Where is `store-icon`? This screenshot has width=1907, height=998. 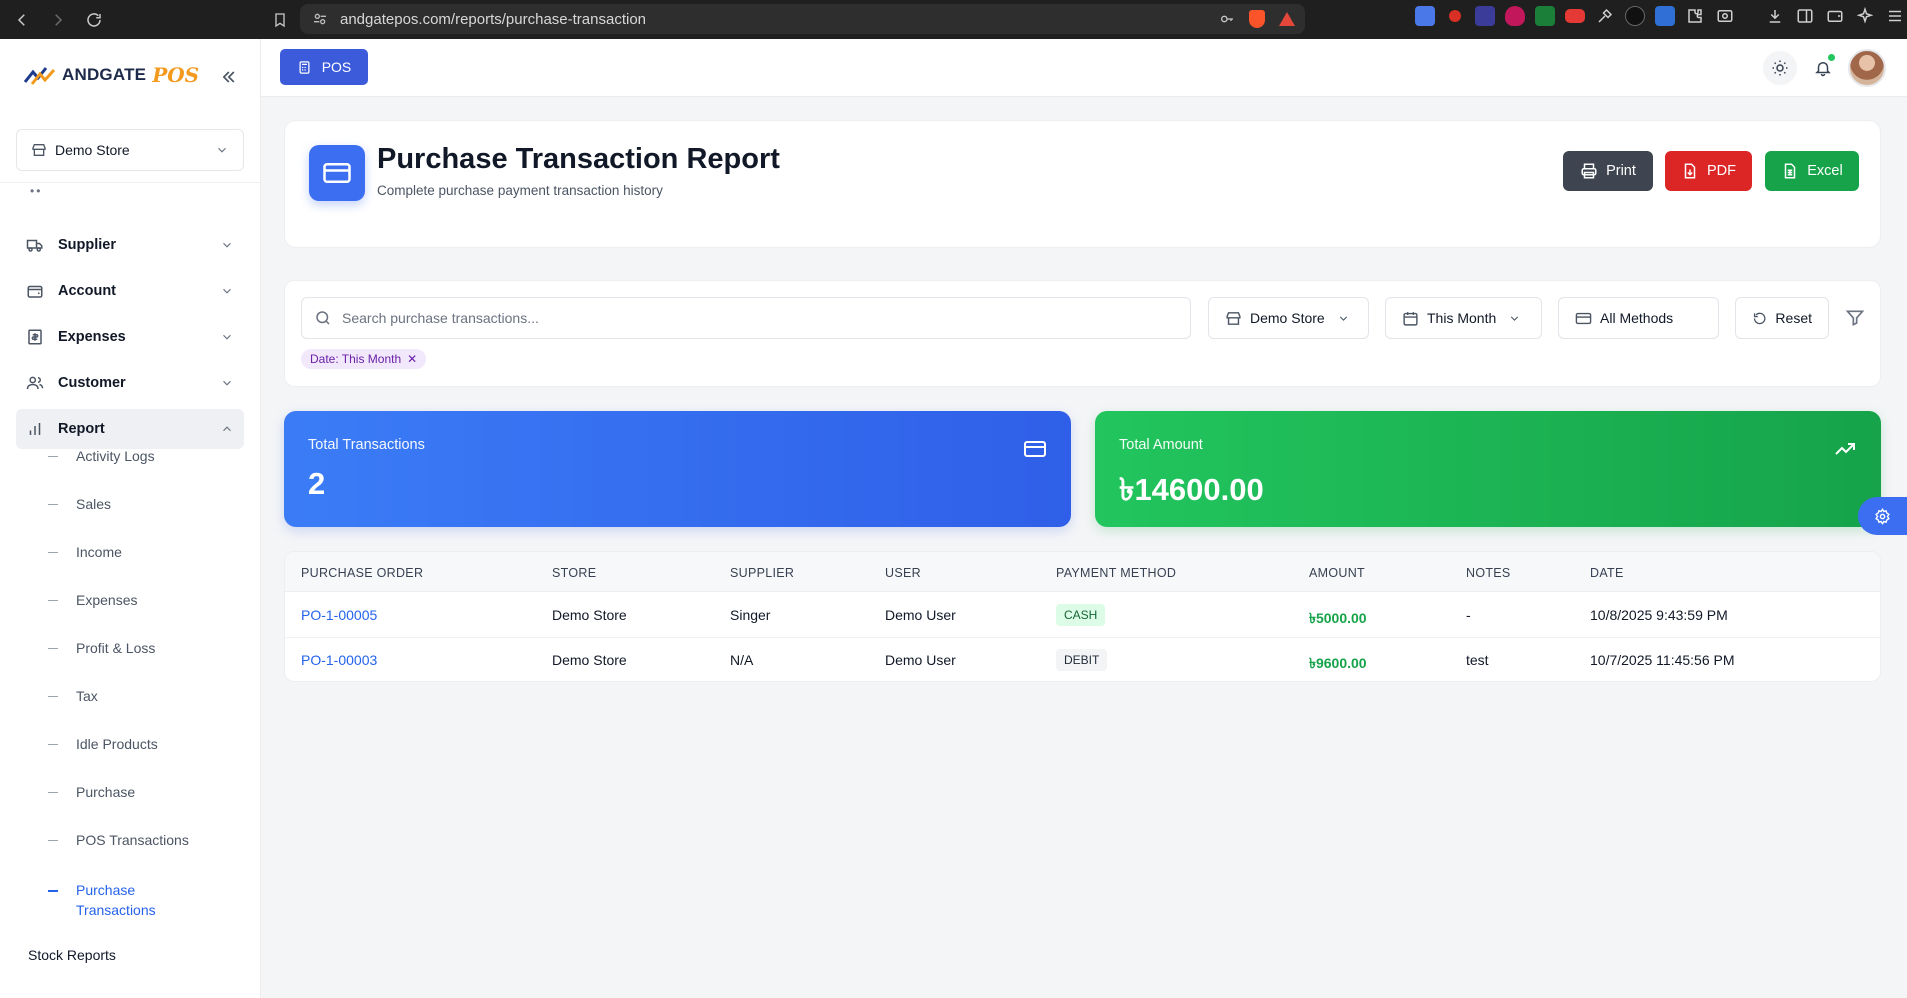 store-icon is located at coordinates (39, 150).